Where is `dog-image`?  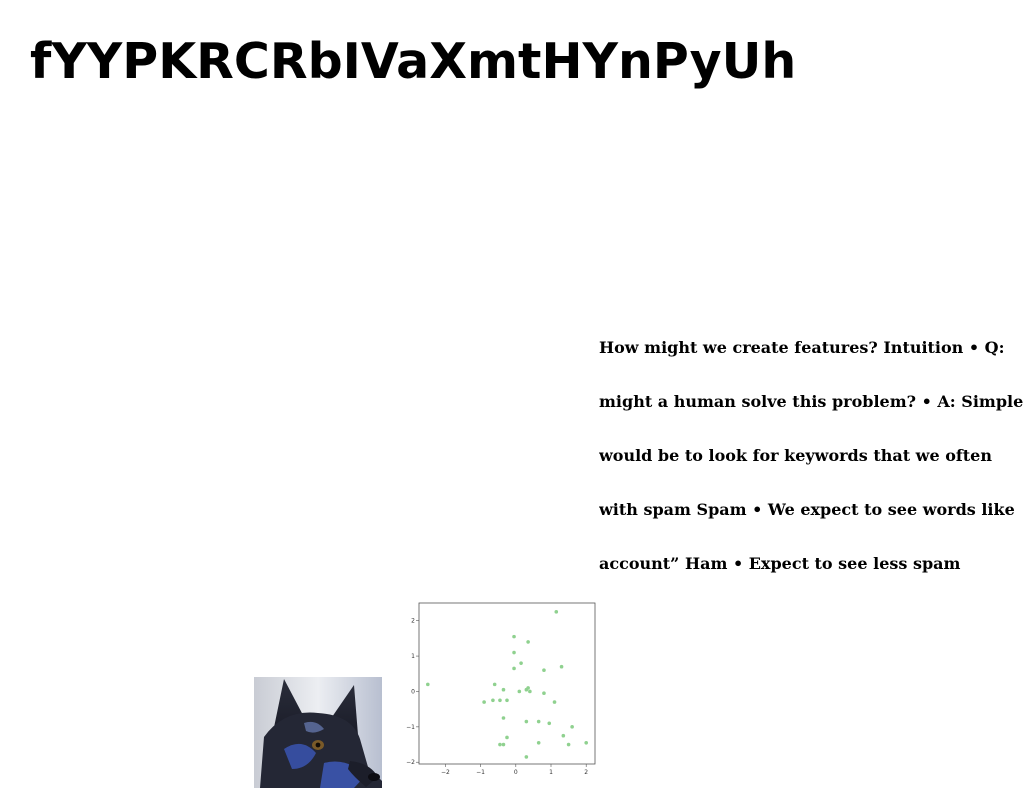 dog-image is located at coordinates (318, 732).